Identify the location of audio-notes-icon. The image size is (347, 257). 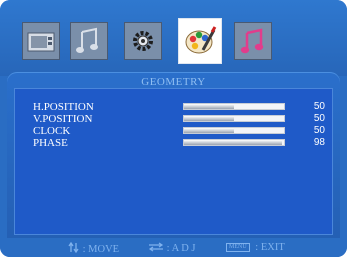
(87, 40).